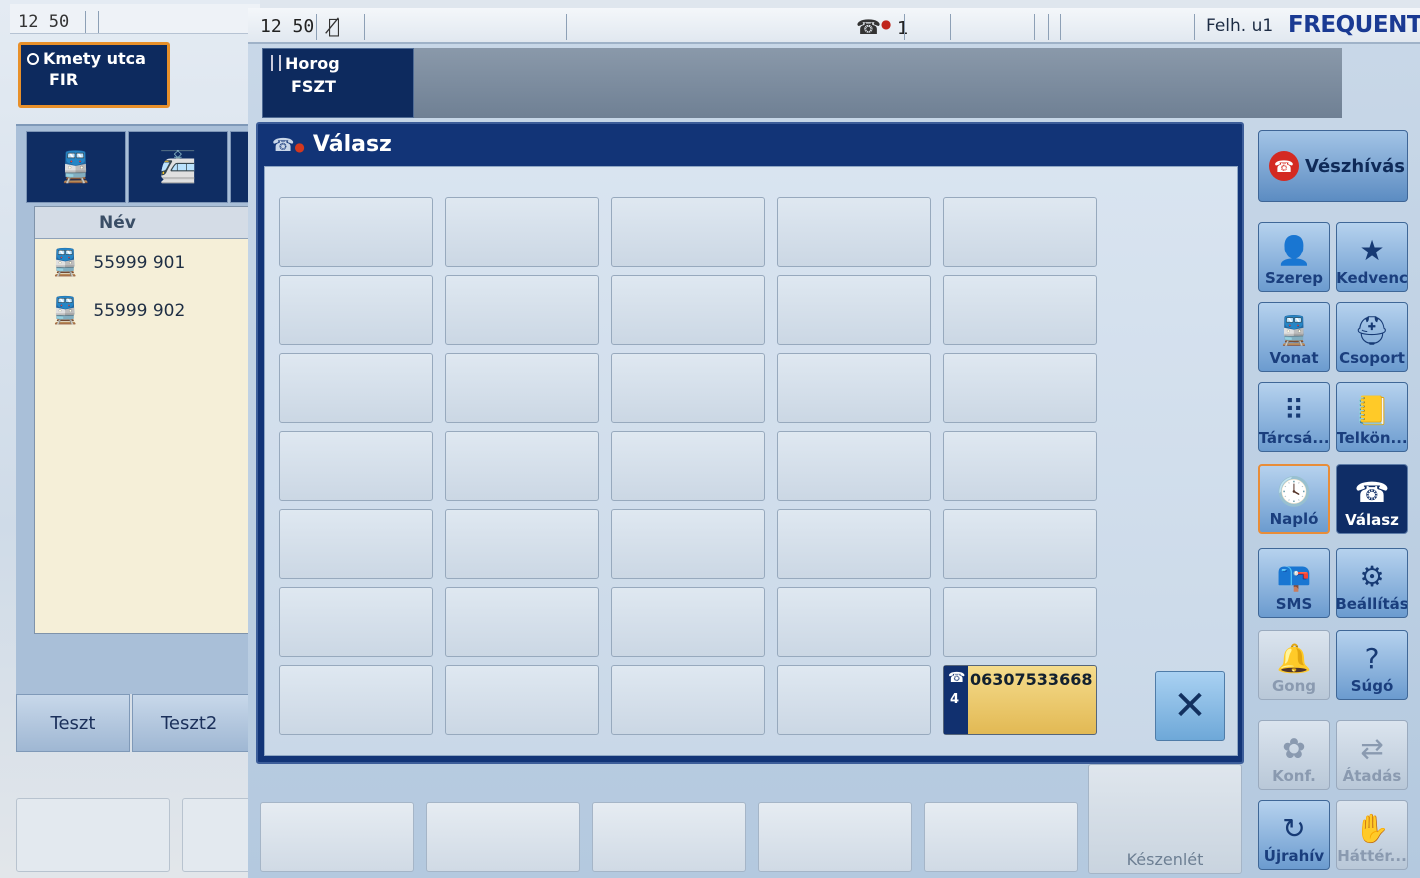  What do you see at coordinates (73, 723) in the screenshot?
I see `tab-teszt: Teszt` at bounding box center [73, 723].